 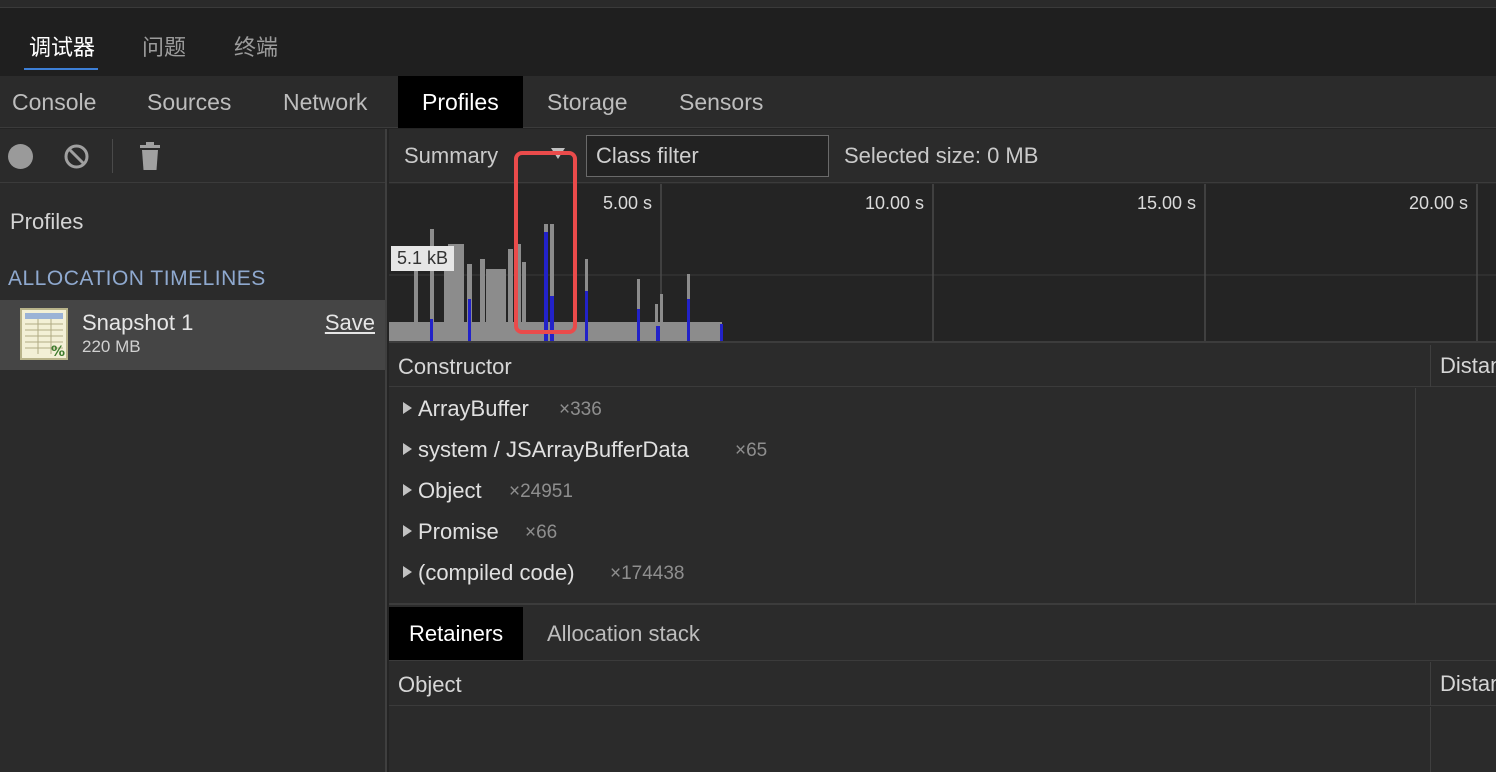 What do you see at coordinates (1167, 203) in the screenshot?
I see `timeline-tick-label: 15.00 s` at bounding box center [1167, 203].